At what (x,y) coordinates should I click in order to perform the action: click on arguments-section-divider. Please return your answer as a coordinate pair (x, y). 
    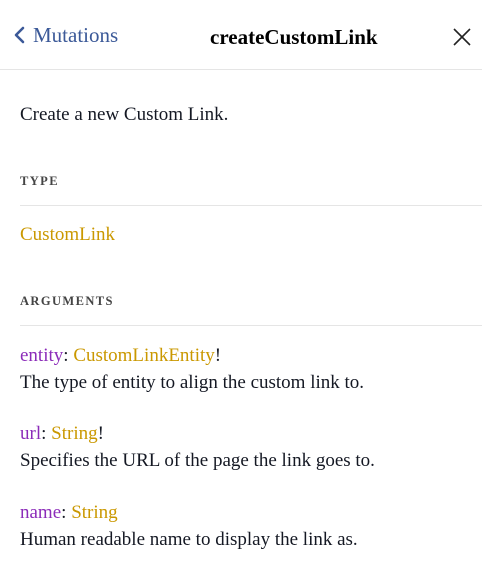
    Looking at the image, I should click on (251, 325).